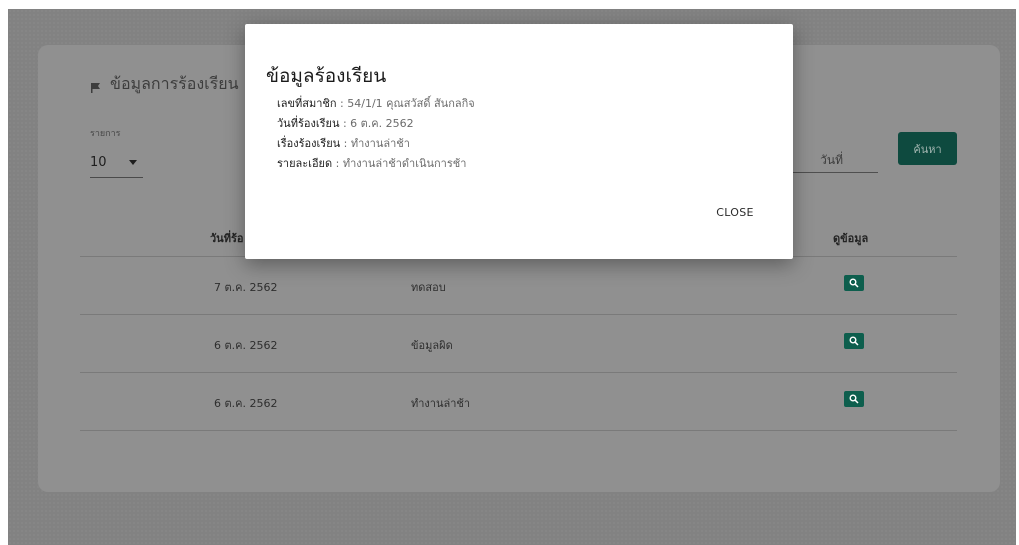  What do you see at coordinates (380, 143) in the screenshot?
I see `detail-value: ทำงานล่าช้า` at bounding box center [380, 143].